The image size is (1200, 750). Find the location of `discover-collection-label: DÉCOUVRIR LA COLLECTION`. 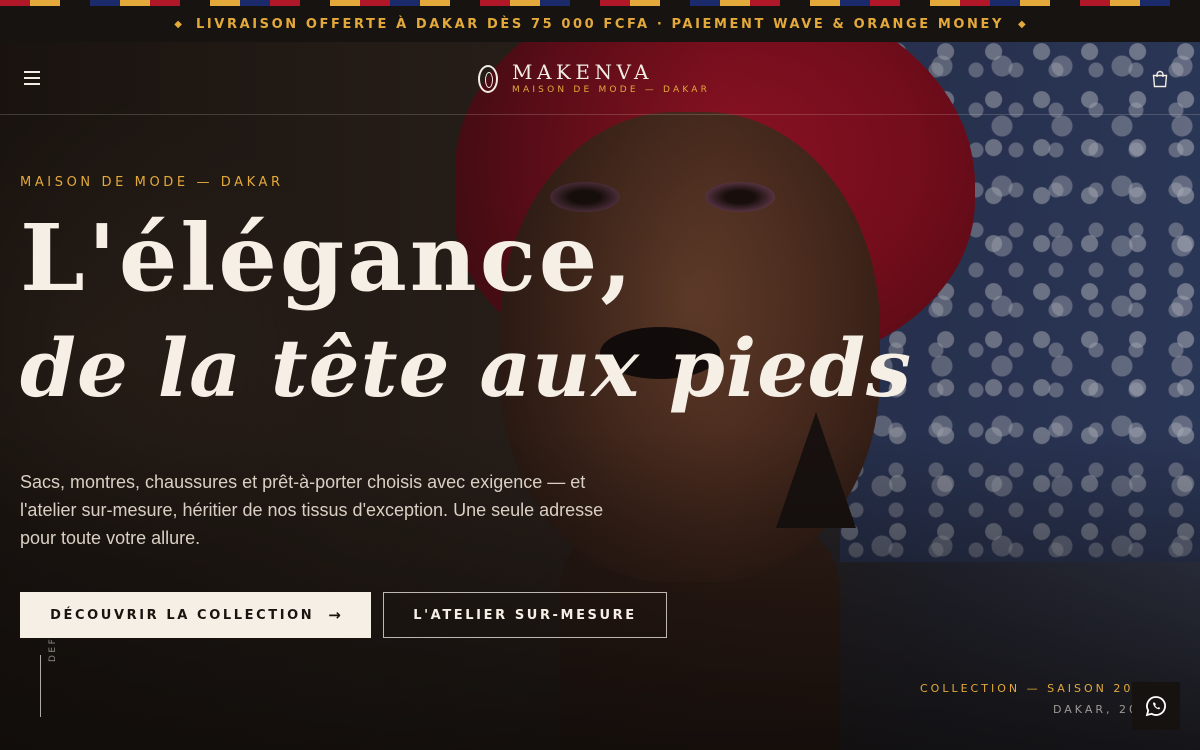

discover-collection-label: DÉCOUVRIR LA COLLECTION is located at coordinates (182, 615).